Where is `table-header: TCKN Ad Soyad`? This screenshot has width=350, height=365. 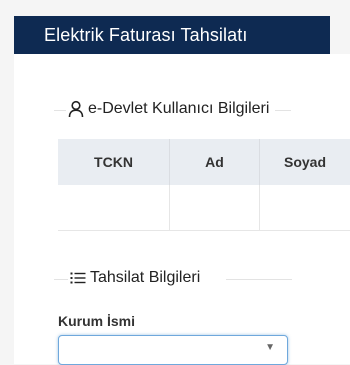
table-header: TCKN Ad Soyad is located at coordinates (204, 162).